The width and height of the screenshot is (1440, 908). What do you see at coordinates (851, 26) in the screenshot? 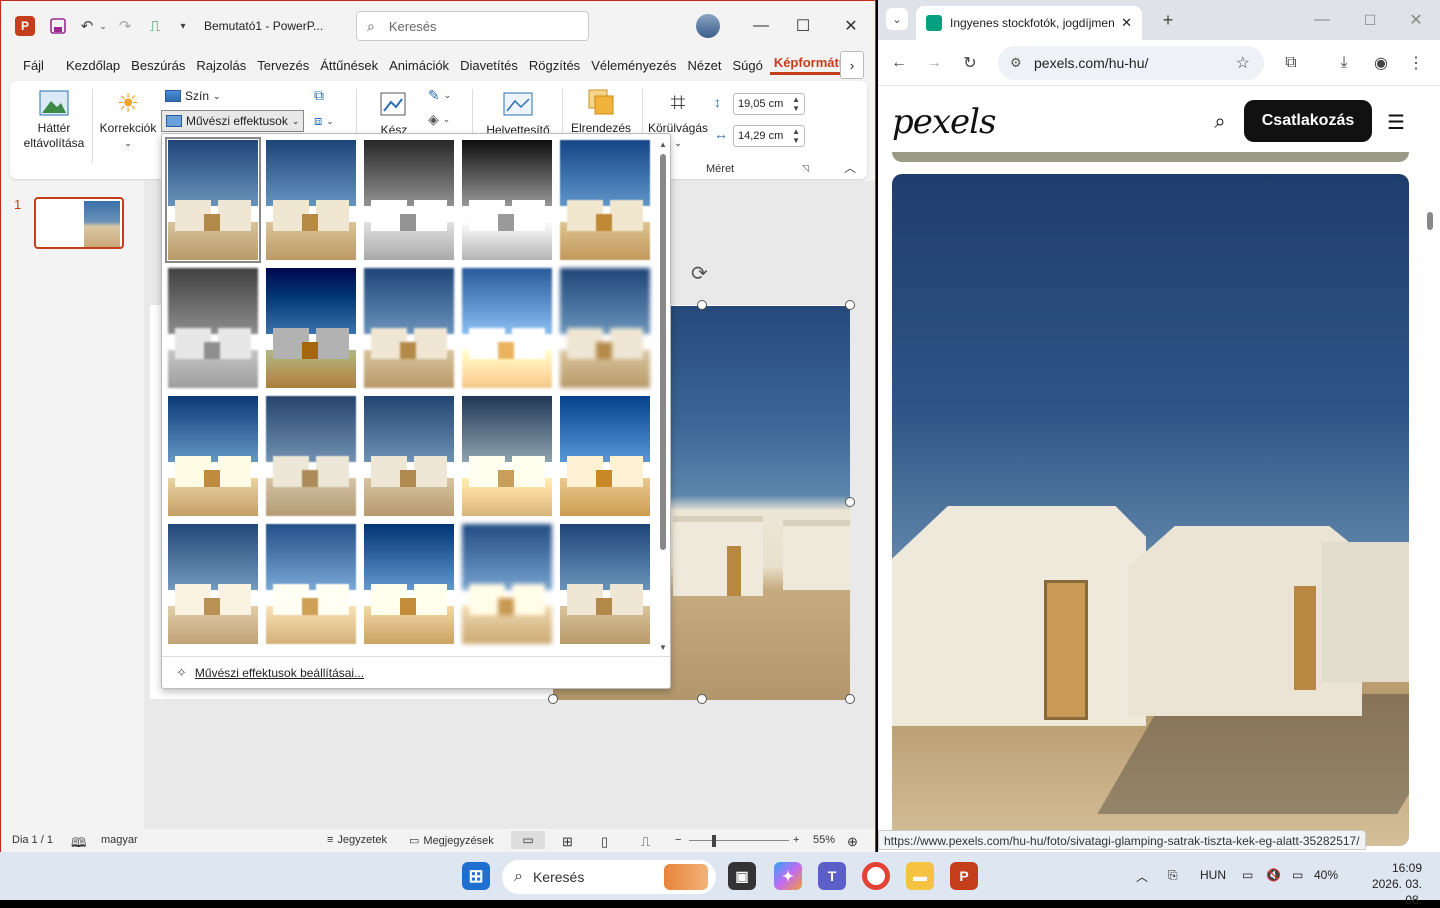
I see `close-button: ✕` at bounding box center [851, 26].